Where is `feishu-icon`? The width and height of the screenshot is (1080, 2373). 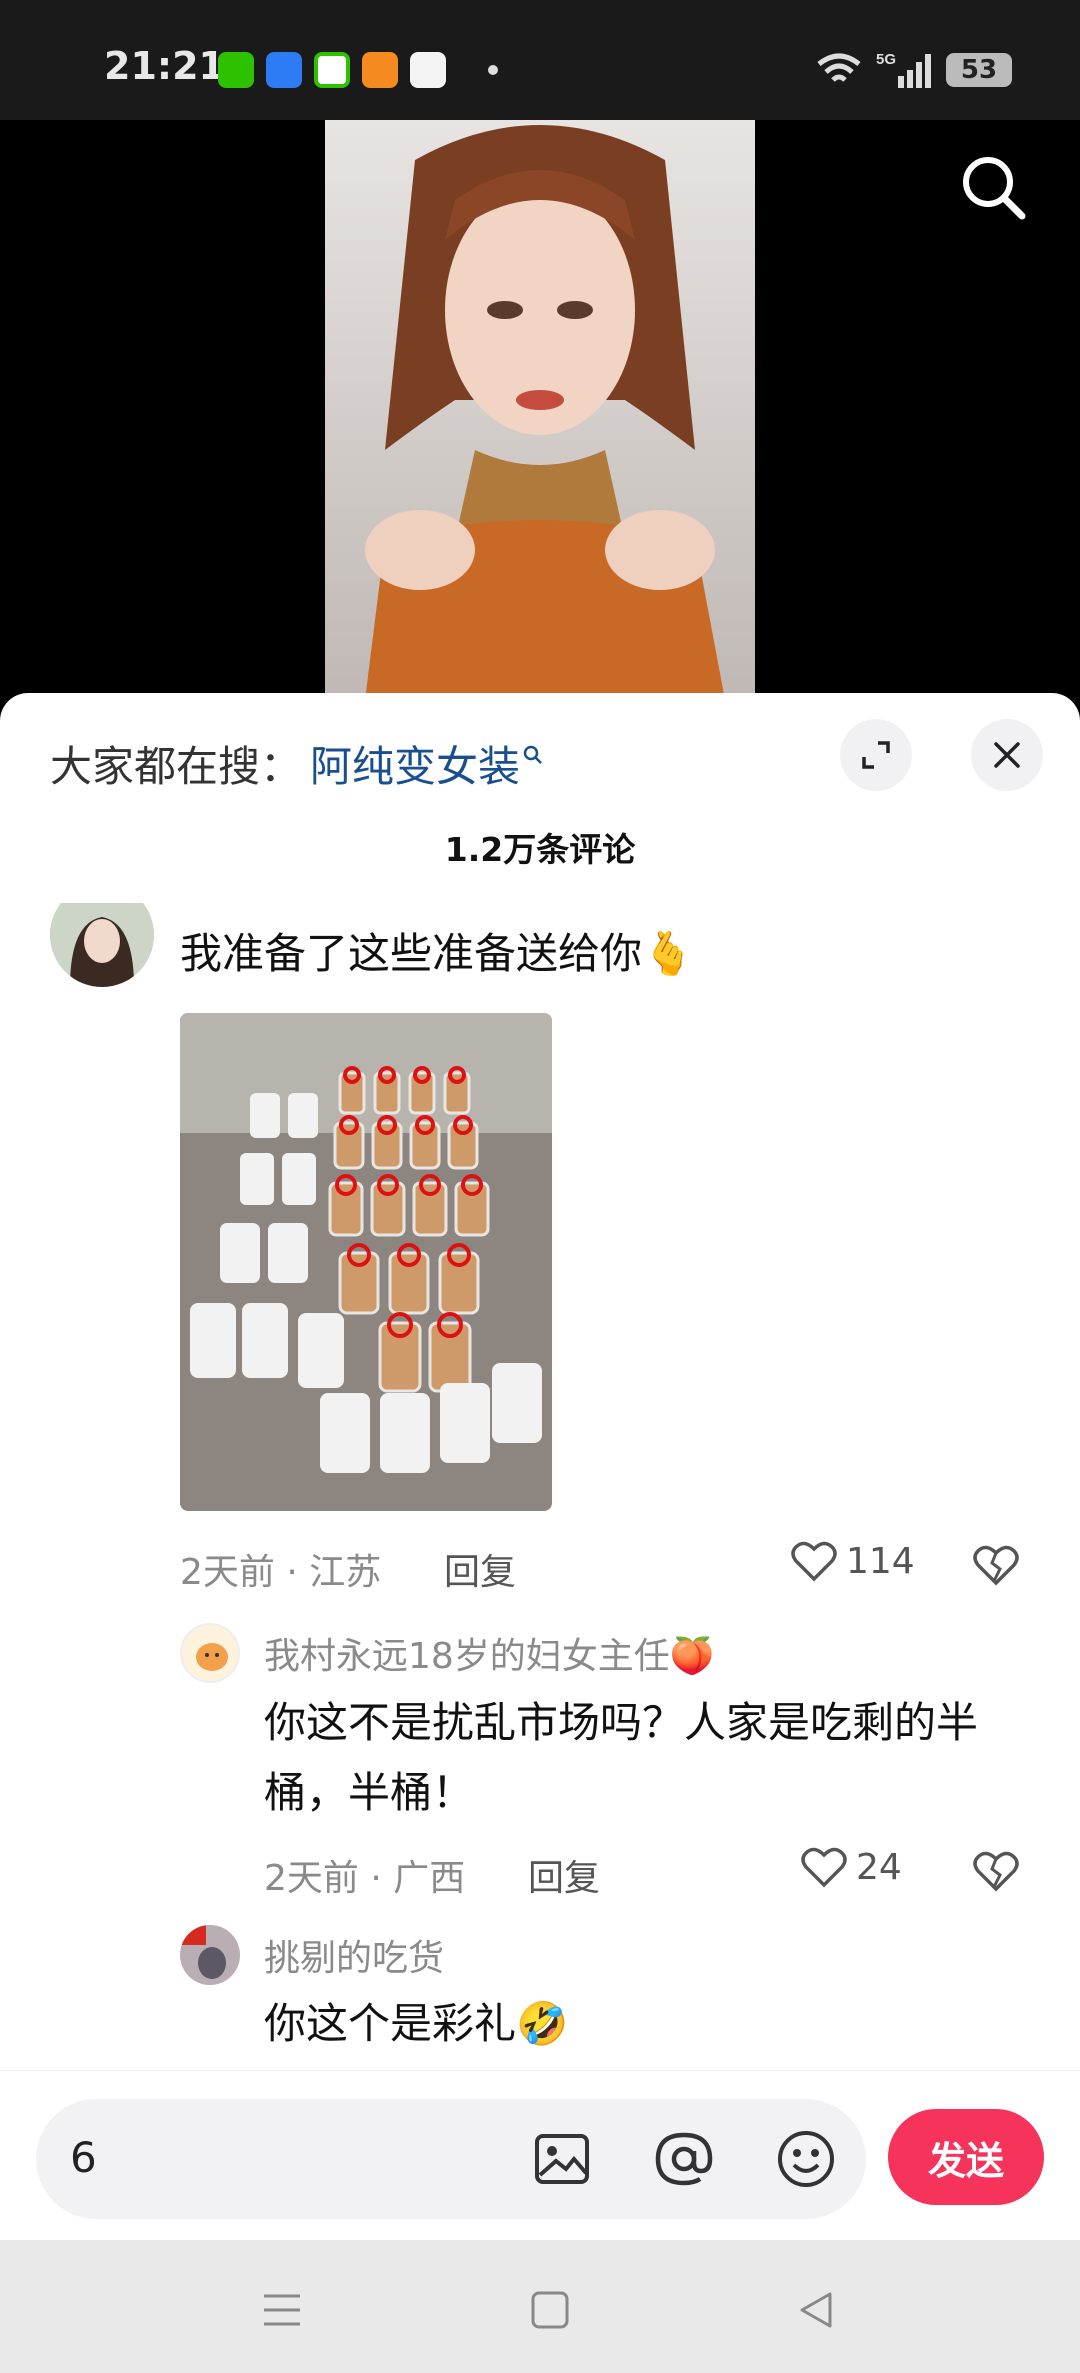
feishu-icon is located at coordinates (284, 70).